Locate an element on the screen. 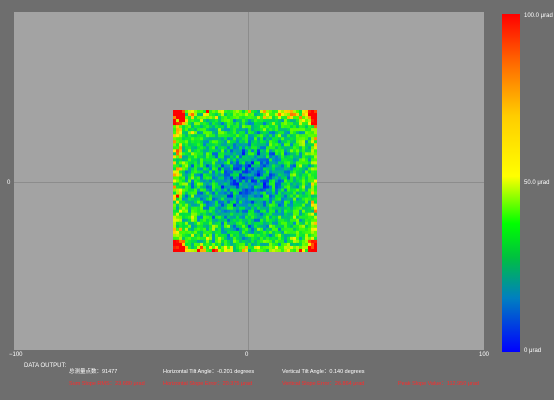  vertical-tilt-angle: Vertical Tilt Angle：0.140 degrees is located at coordinates (323, 372).